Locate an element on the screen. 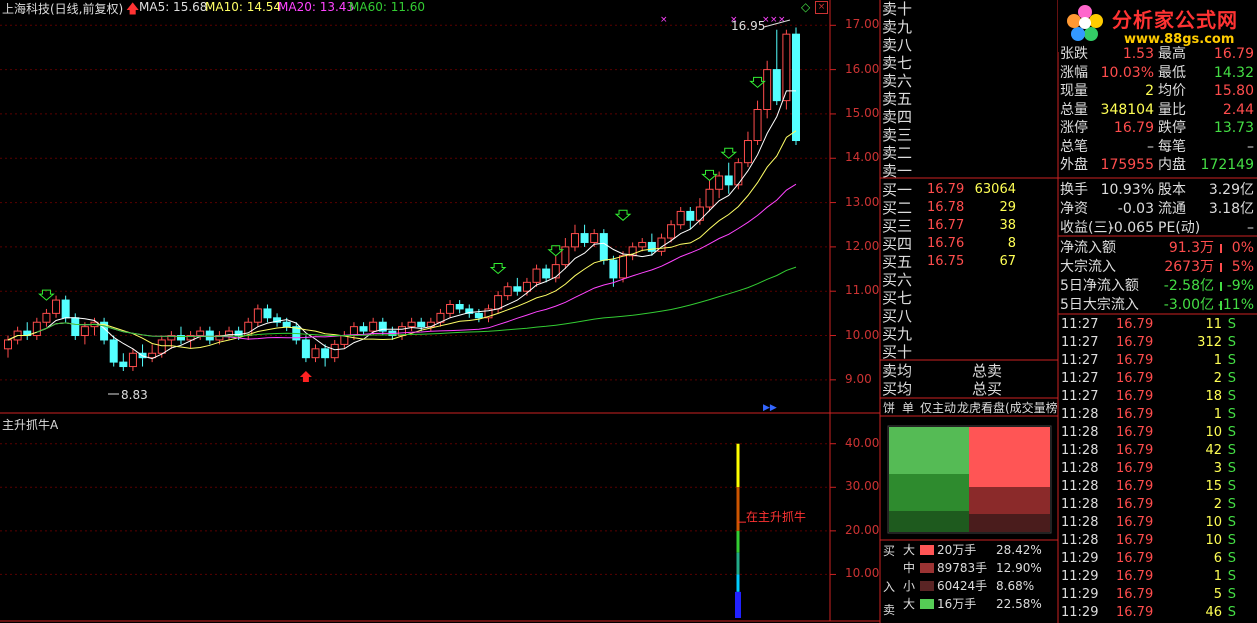 This screenshot has height=623, width=1257. flow-amount: 60424手 is located at coordinates (962, 586).